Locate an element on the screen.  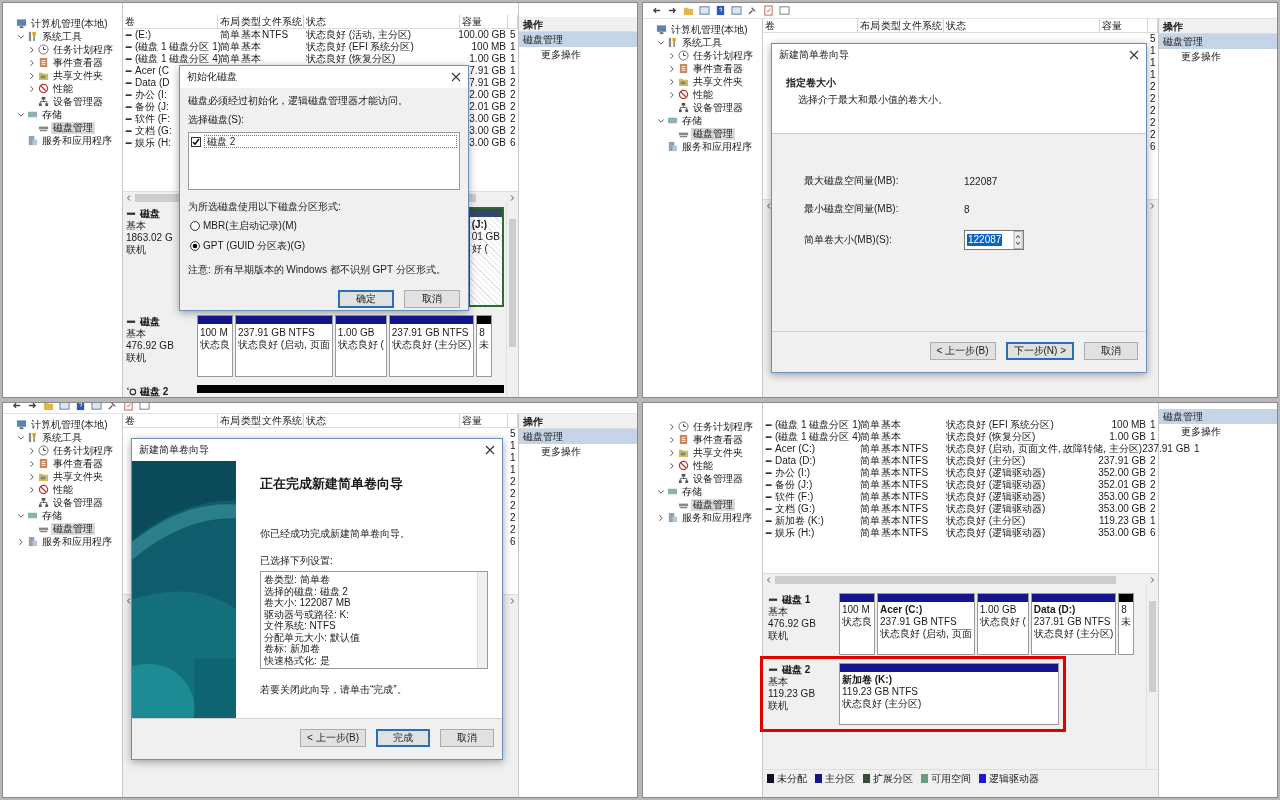
dialog-button: 下一步(N) > is located at coordinates (1039, 351).